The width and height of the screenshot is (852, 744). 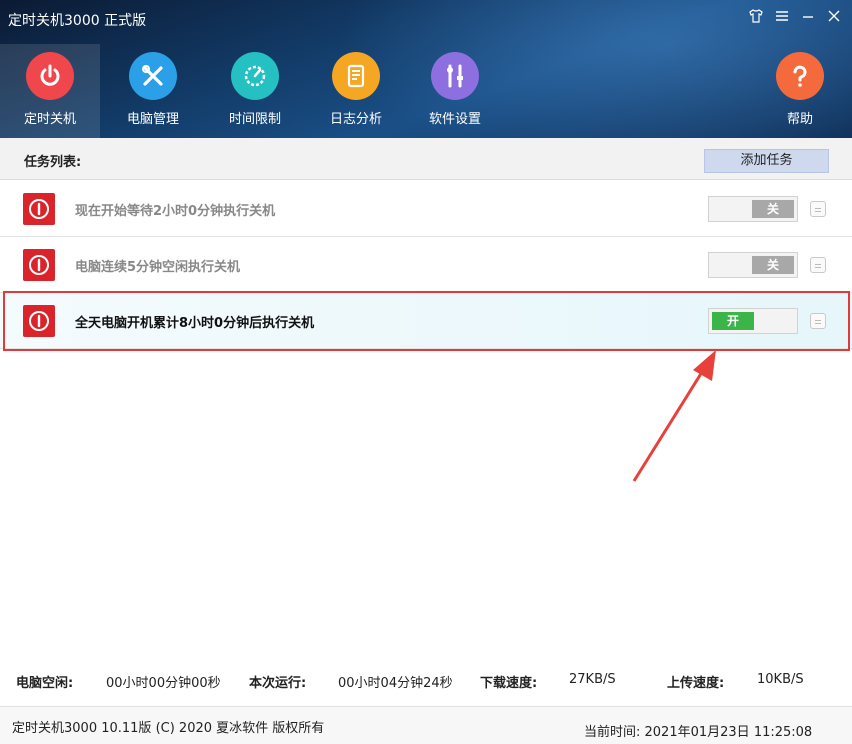 What do you see at coordinates (509, 683) in the screenshot?
I see `download-label: 下载速度:` at bounding box center [509, 683].